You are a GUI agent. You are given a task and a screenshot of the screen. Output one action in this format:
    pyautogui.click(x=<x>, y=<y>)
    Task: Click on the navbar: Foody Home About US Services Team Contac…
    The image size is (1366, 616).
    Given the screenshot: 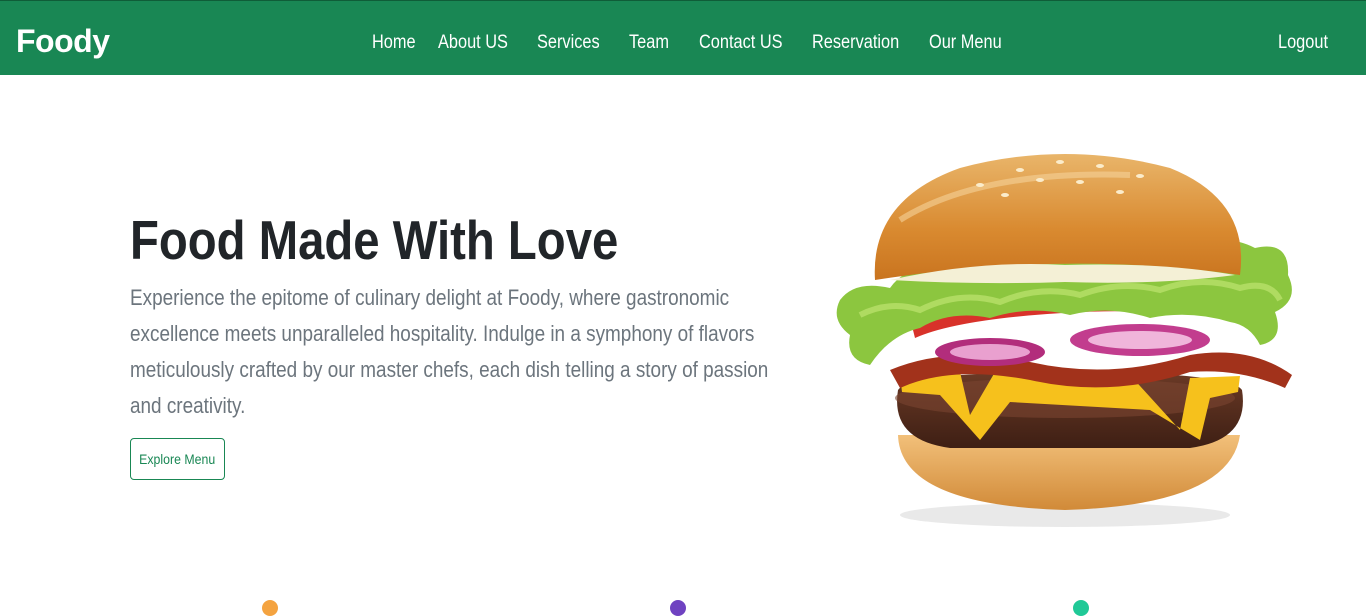 What is the action you would take?
    pyautogui.click(x=683, y=37)
    